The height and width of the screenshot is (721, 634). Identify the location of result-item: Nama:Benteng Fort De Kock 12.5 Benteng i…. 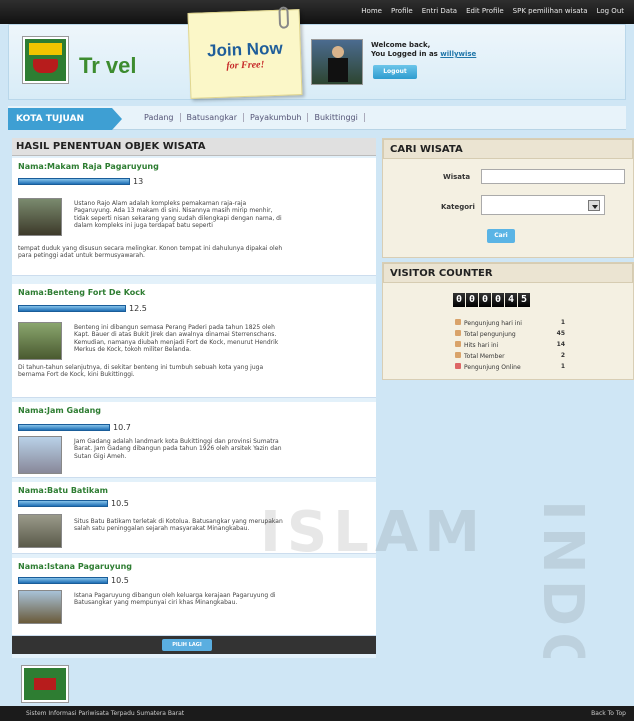
(194, 341).